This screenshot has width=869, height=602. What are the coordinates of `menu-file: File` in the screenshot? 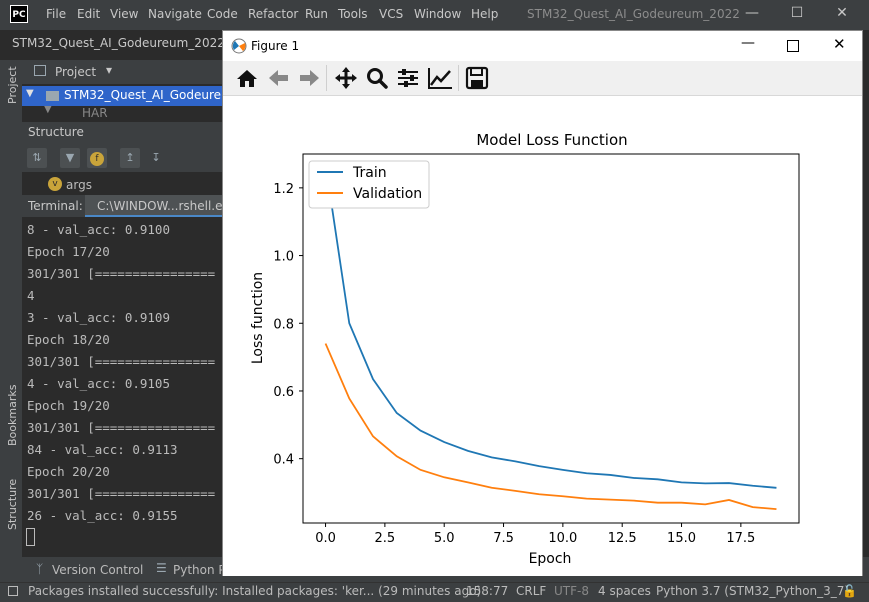 It's located at (56, 14).